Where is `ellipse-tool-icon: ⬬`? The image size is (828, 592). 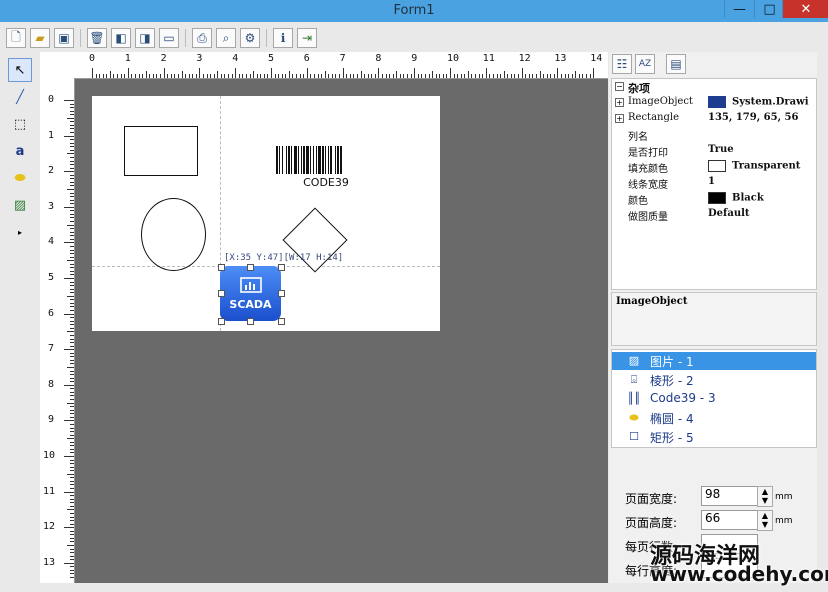 ellipse-tool-icon: ⬬ is located at coordinates (20, 178).